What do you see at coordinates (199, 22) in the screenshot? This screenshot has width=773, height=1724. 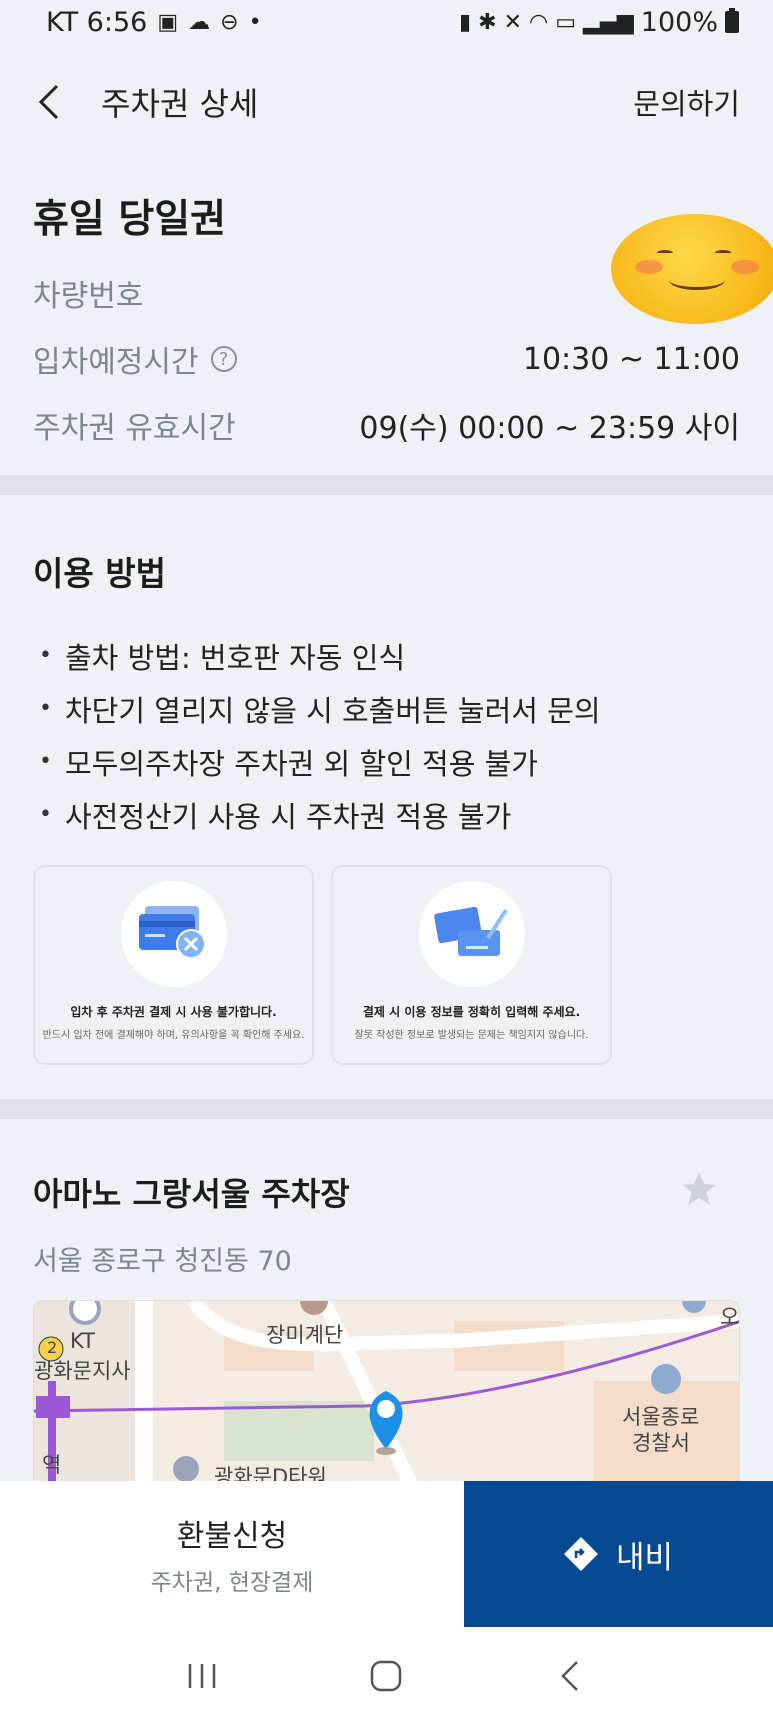 I see `cloud-icon: ☁` at bounding box center [199, 22].